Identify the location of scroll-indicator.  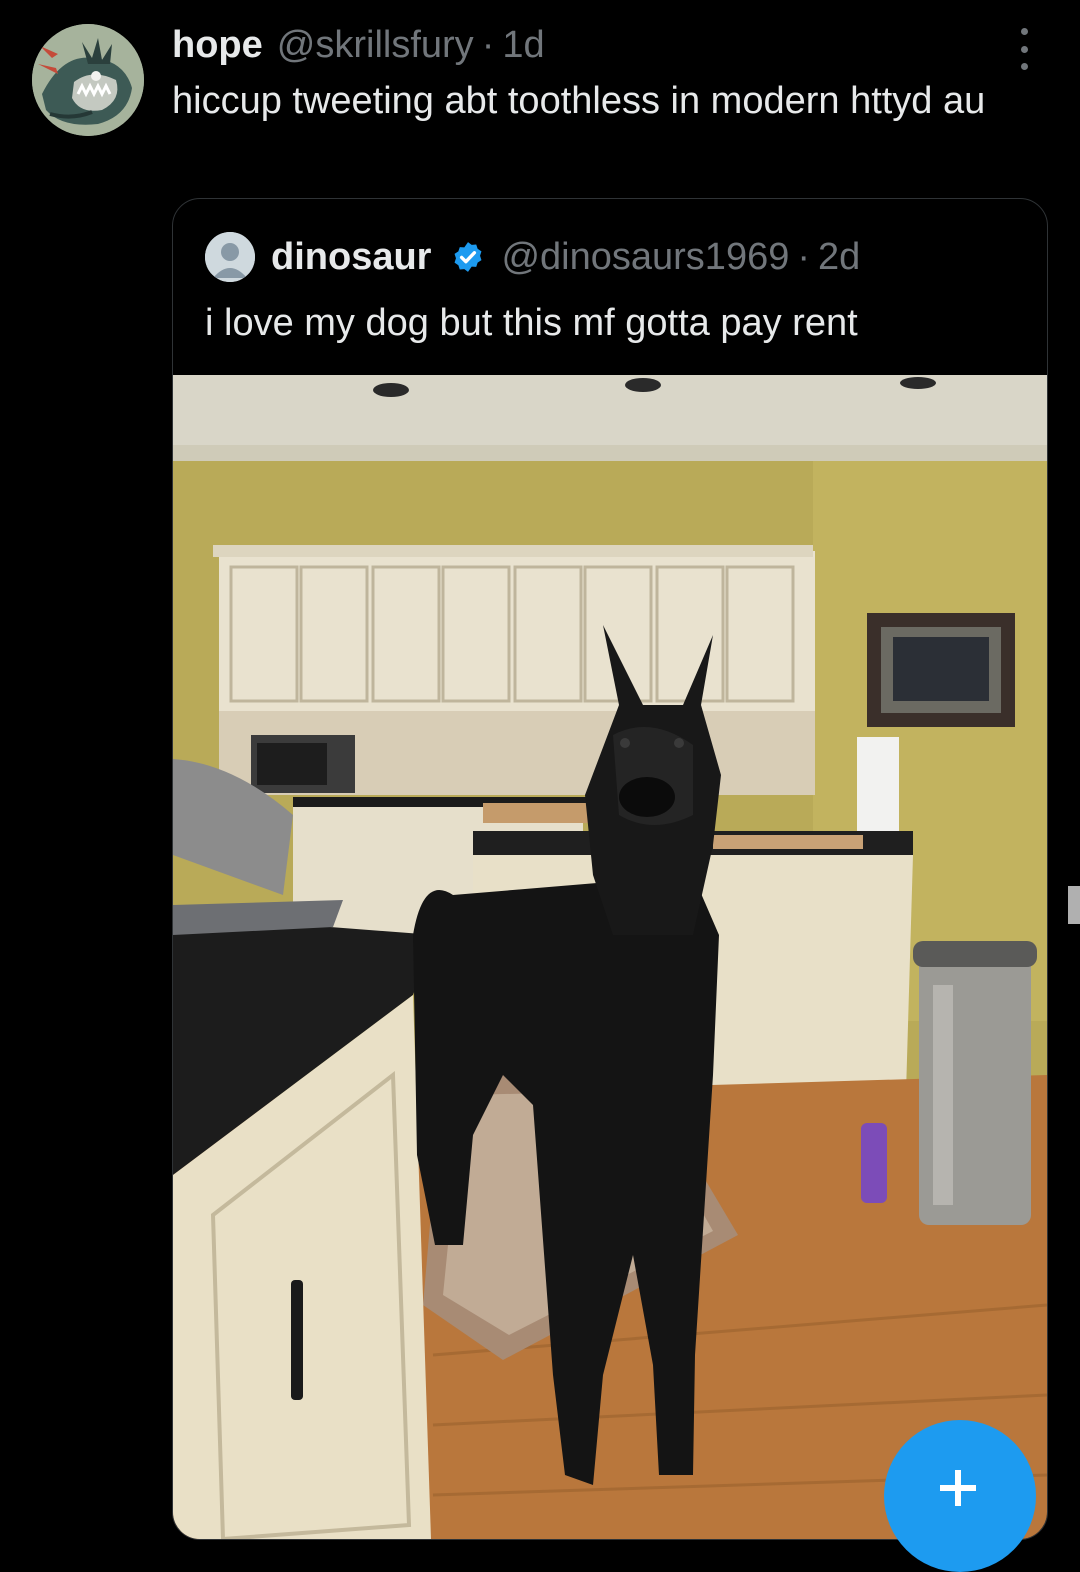
(1074, 905).